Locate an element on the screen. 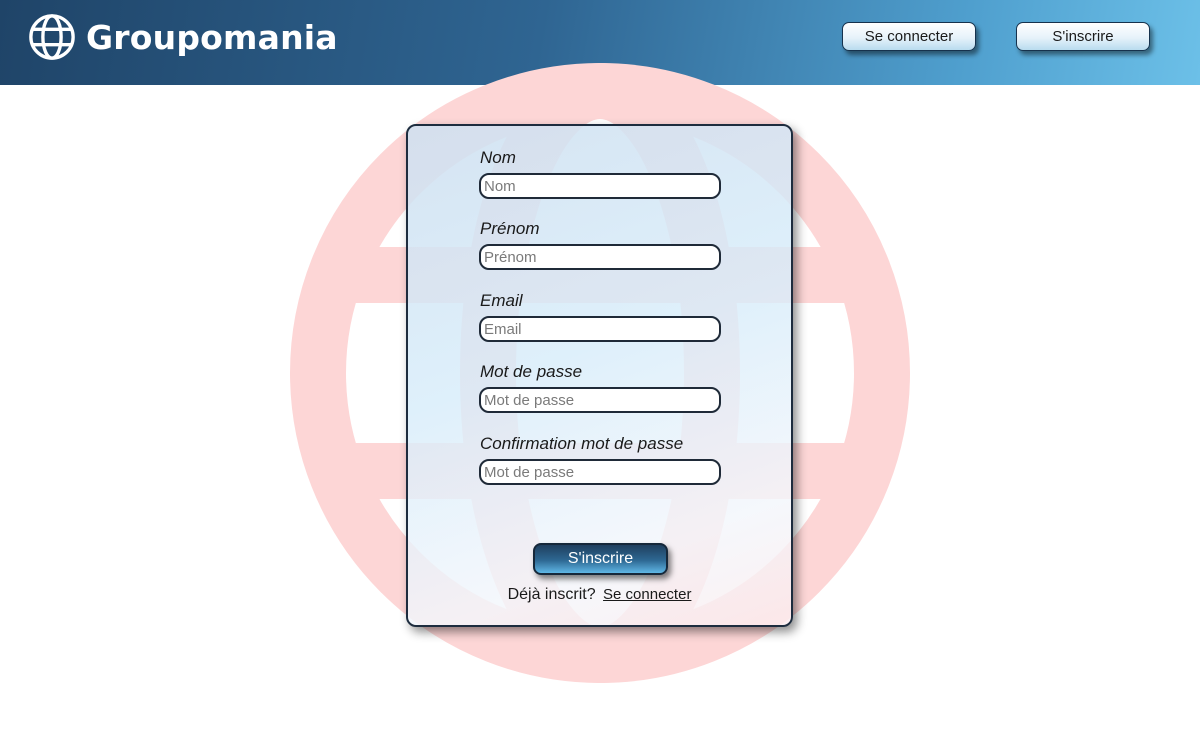  already-registered-line: Déjà inscrit? Se connecter is located at coordinates (599, 595).